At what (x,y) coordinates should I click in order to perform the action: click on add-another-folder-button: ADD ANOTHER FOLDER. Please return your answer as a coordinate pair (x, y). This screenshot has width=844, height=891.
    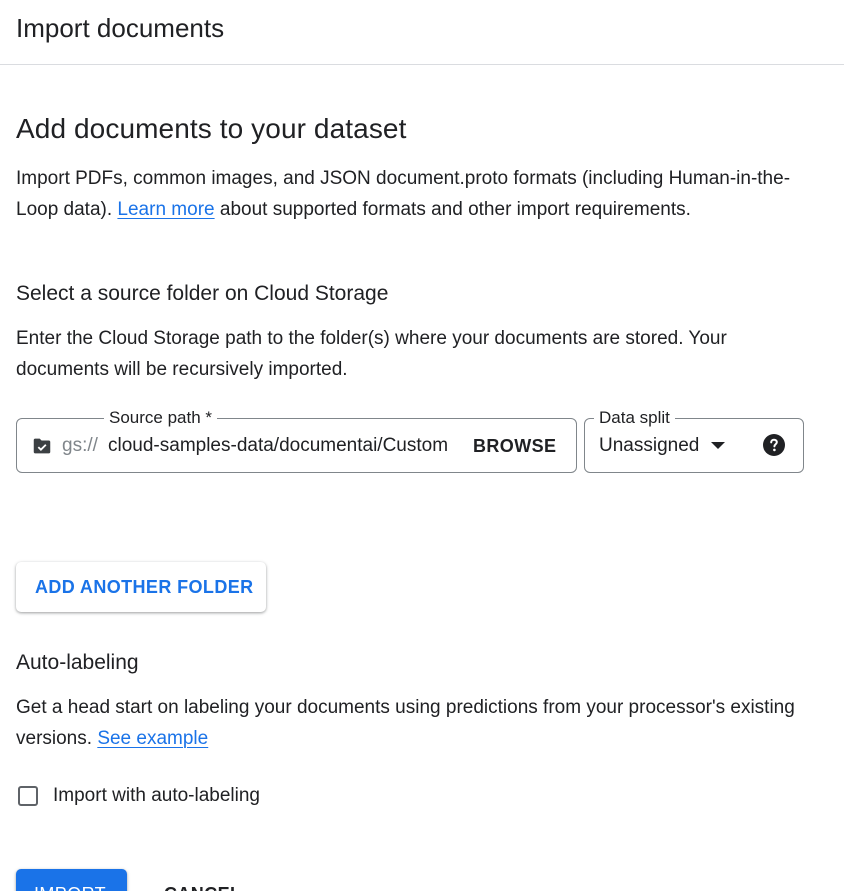
    Looking at the image, I should click on (141, 587).